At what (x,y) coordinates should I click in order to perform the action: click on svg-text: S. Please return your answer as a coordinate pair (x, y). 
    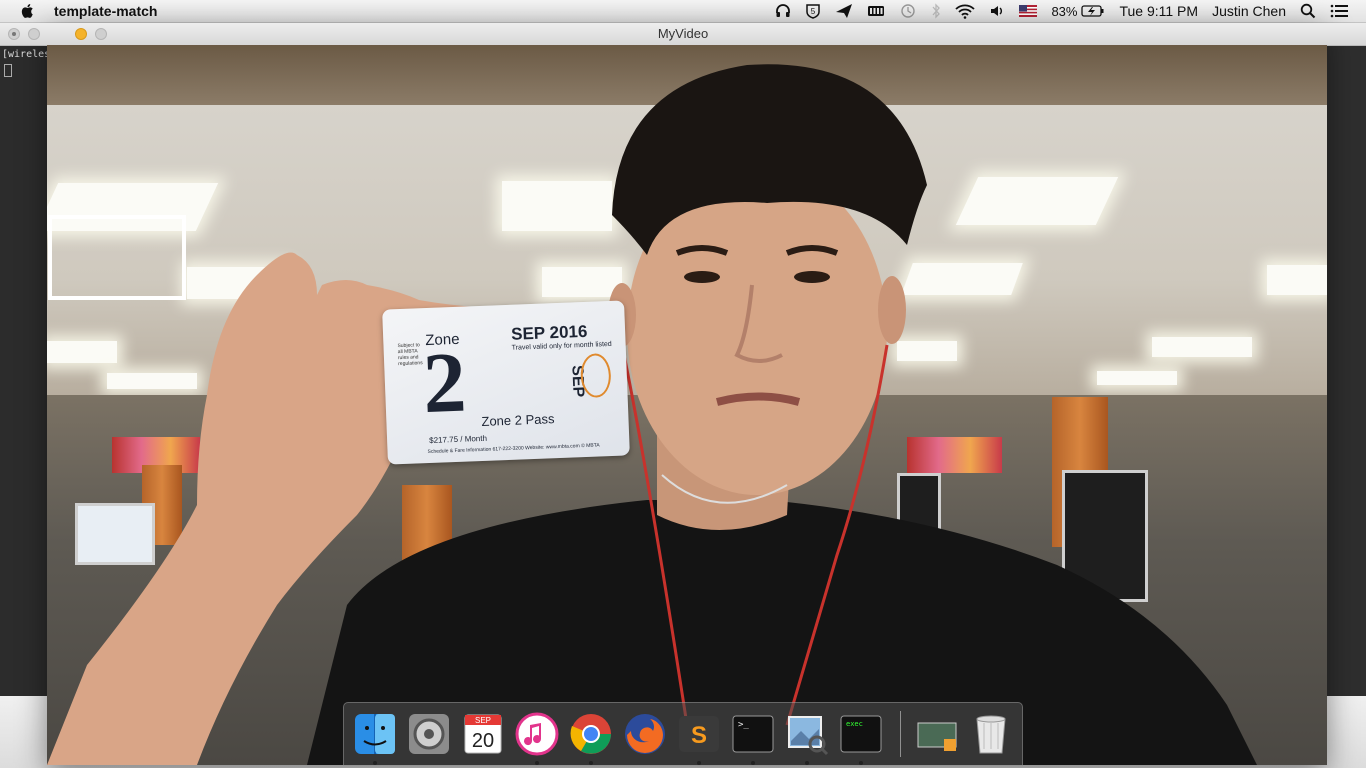
    Looking at the image, I should click on (699, 735).